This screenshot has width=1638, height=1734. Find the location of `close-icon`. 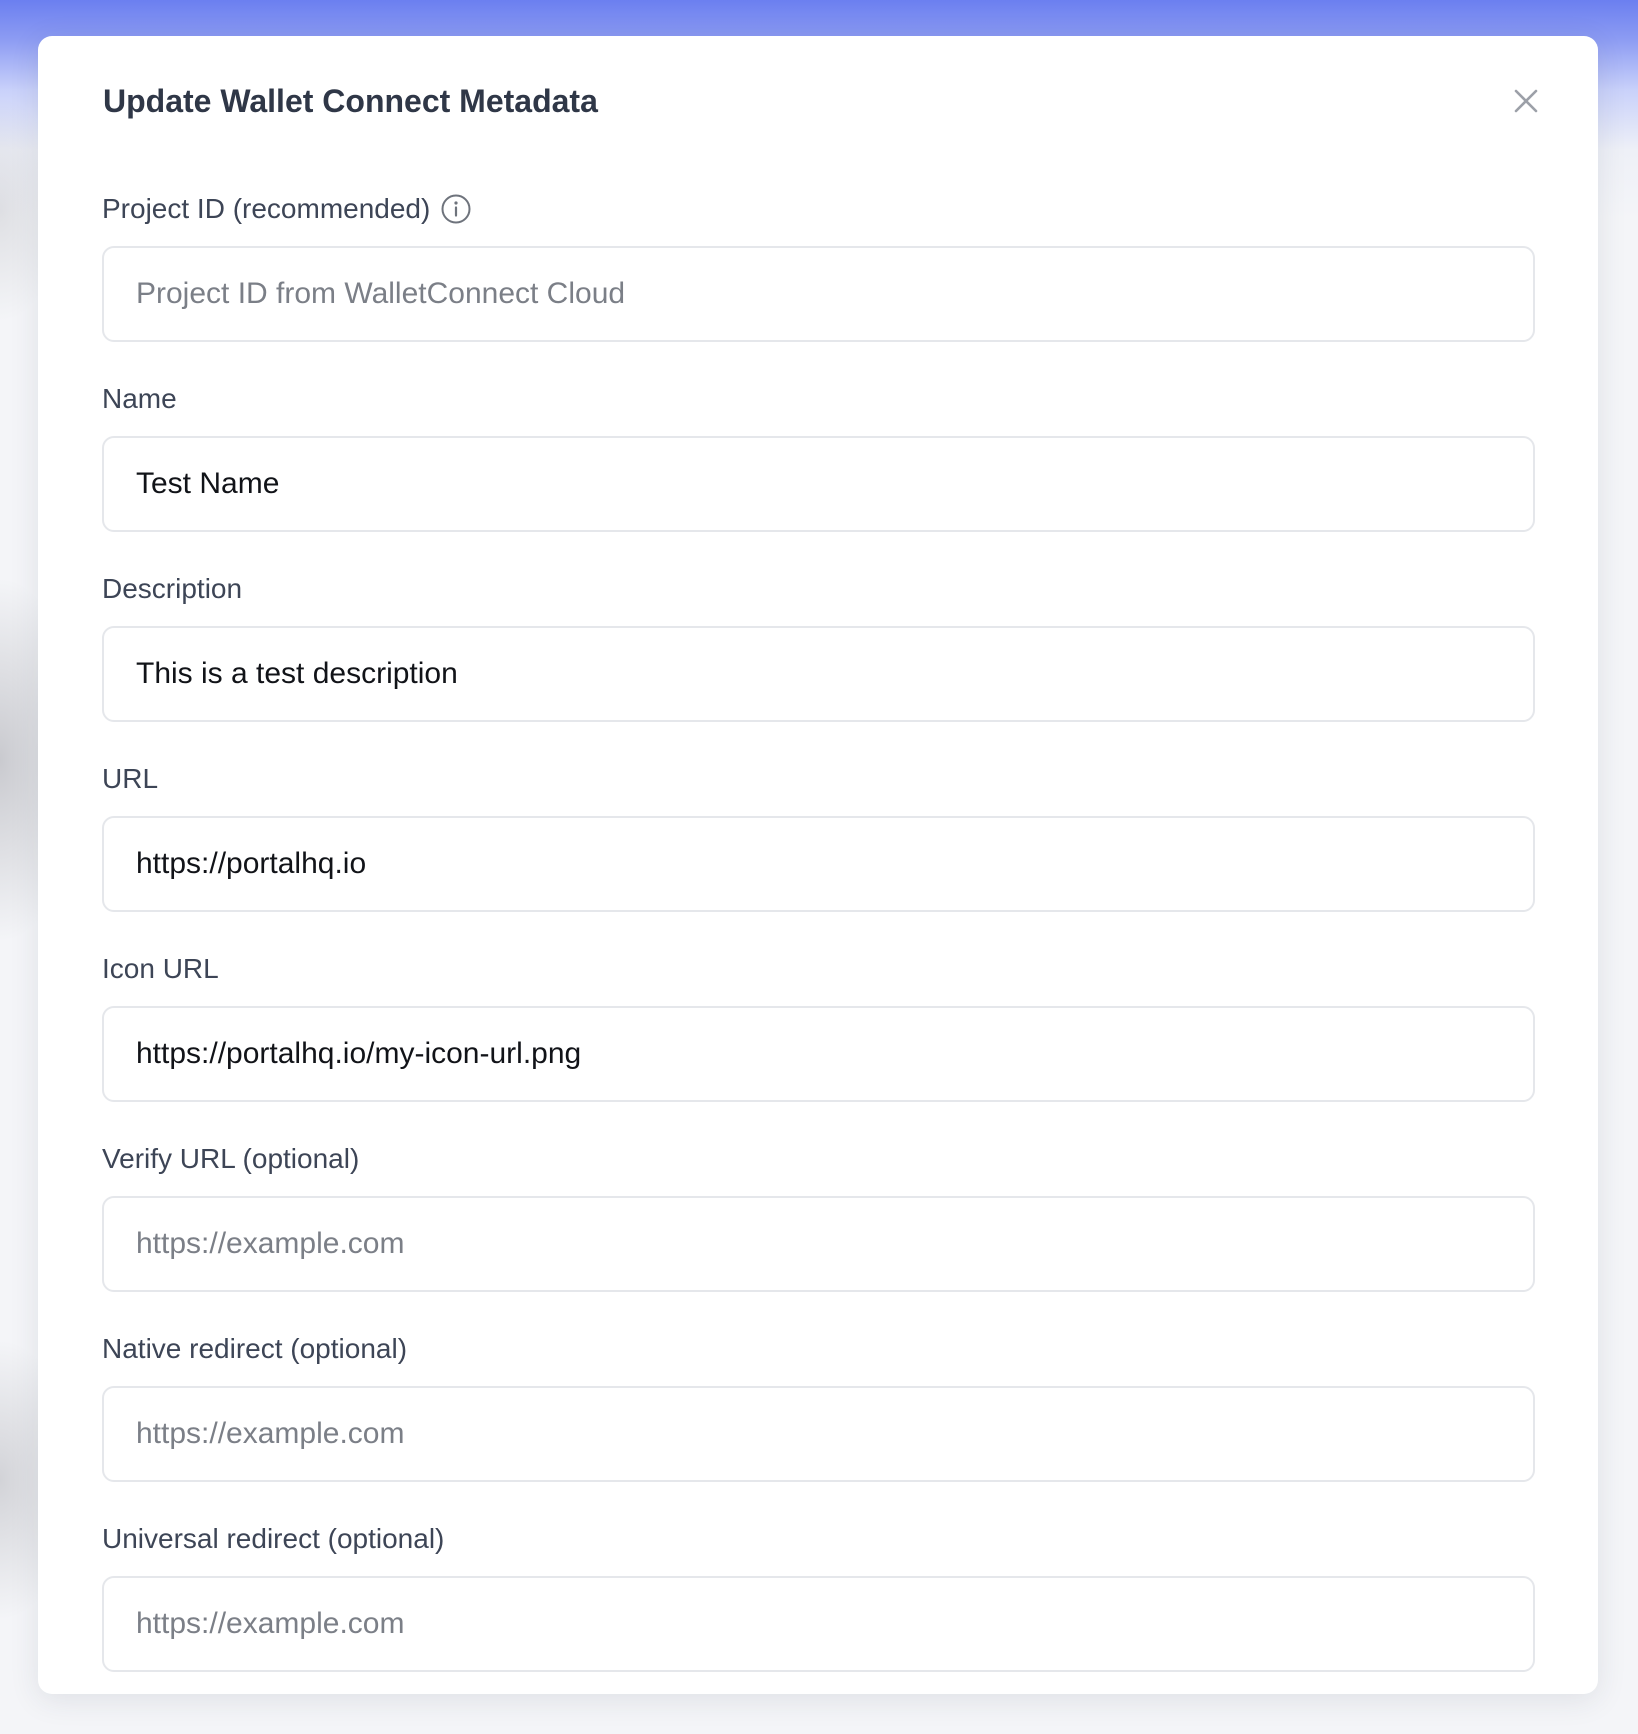

close-icon is located at coordinates (1526, 102).